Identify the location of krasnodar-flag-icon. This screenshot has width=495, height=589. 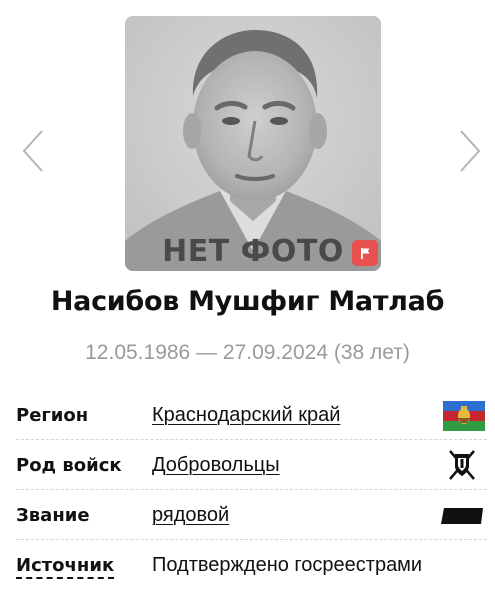
(464, 416).